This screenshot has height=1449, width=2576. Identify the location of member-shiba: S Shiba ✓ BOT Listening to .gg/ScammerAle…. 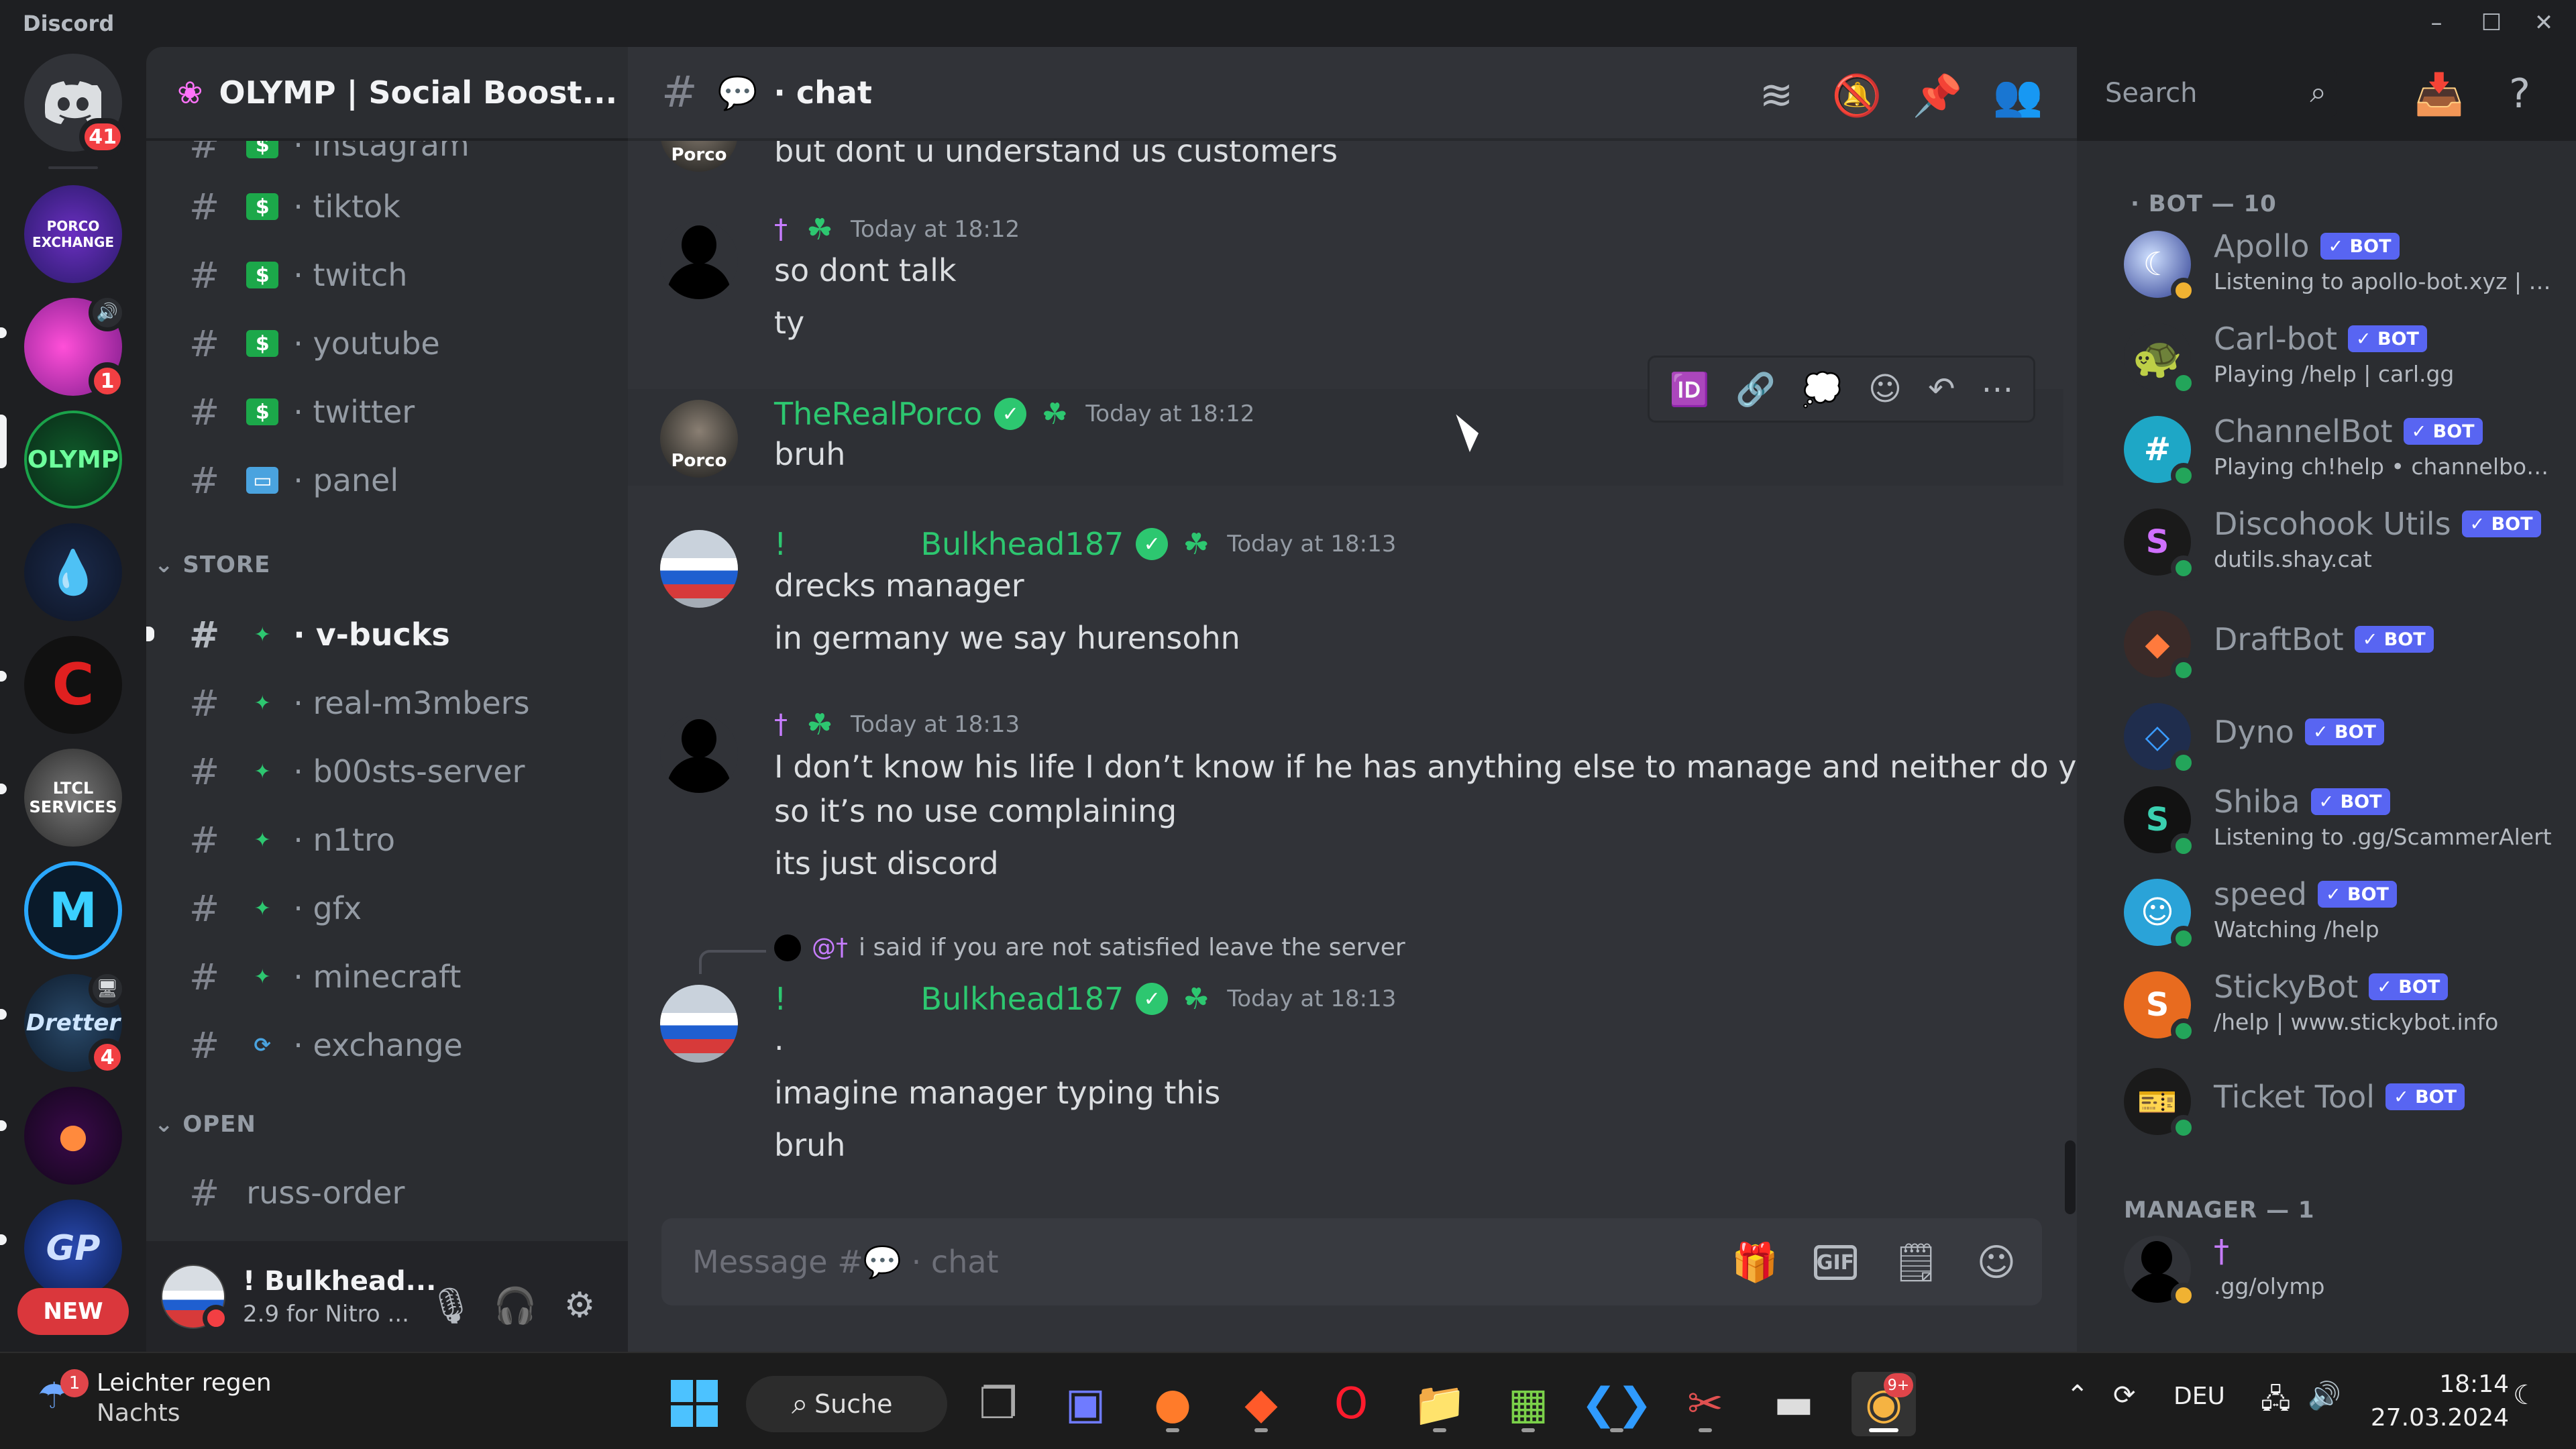
(2338, 820).